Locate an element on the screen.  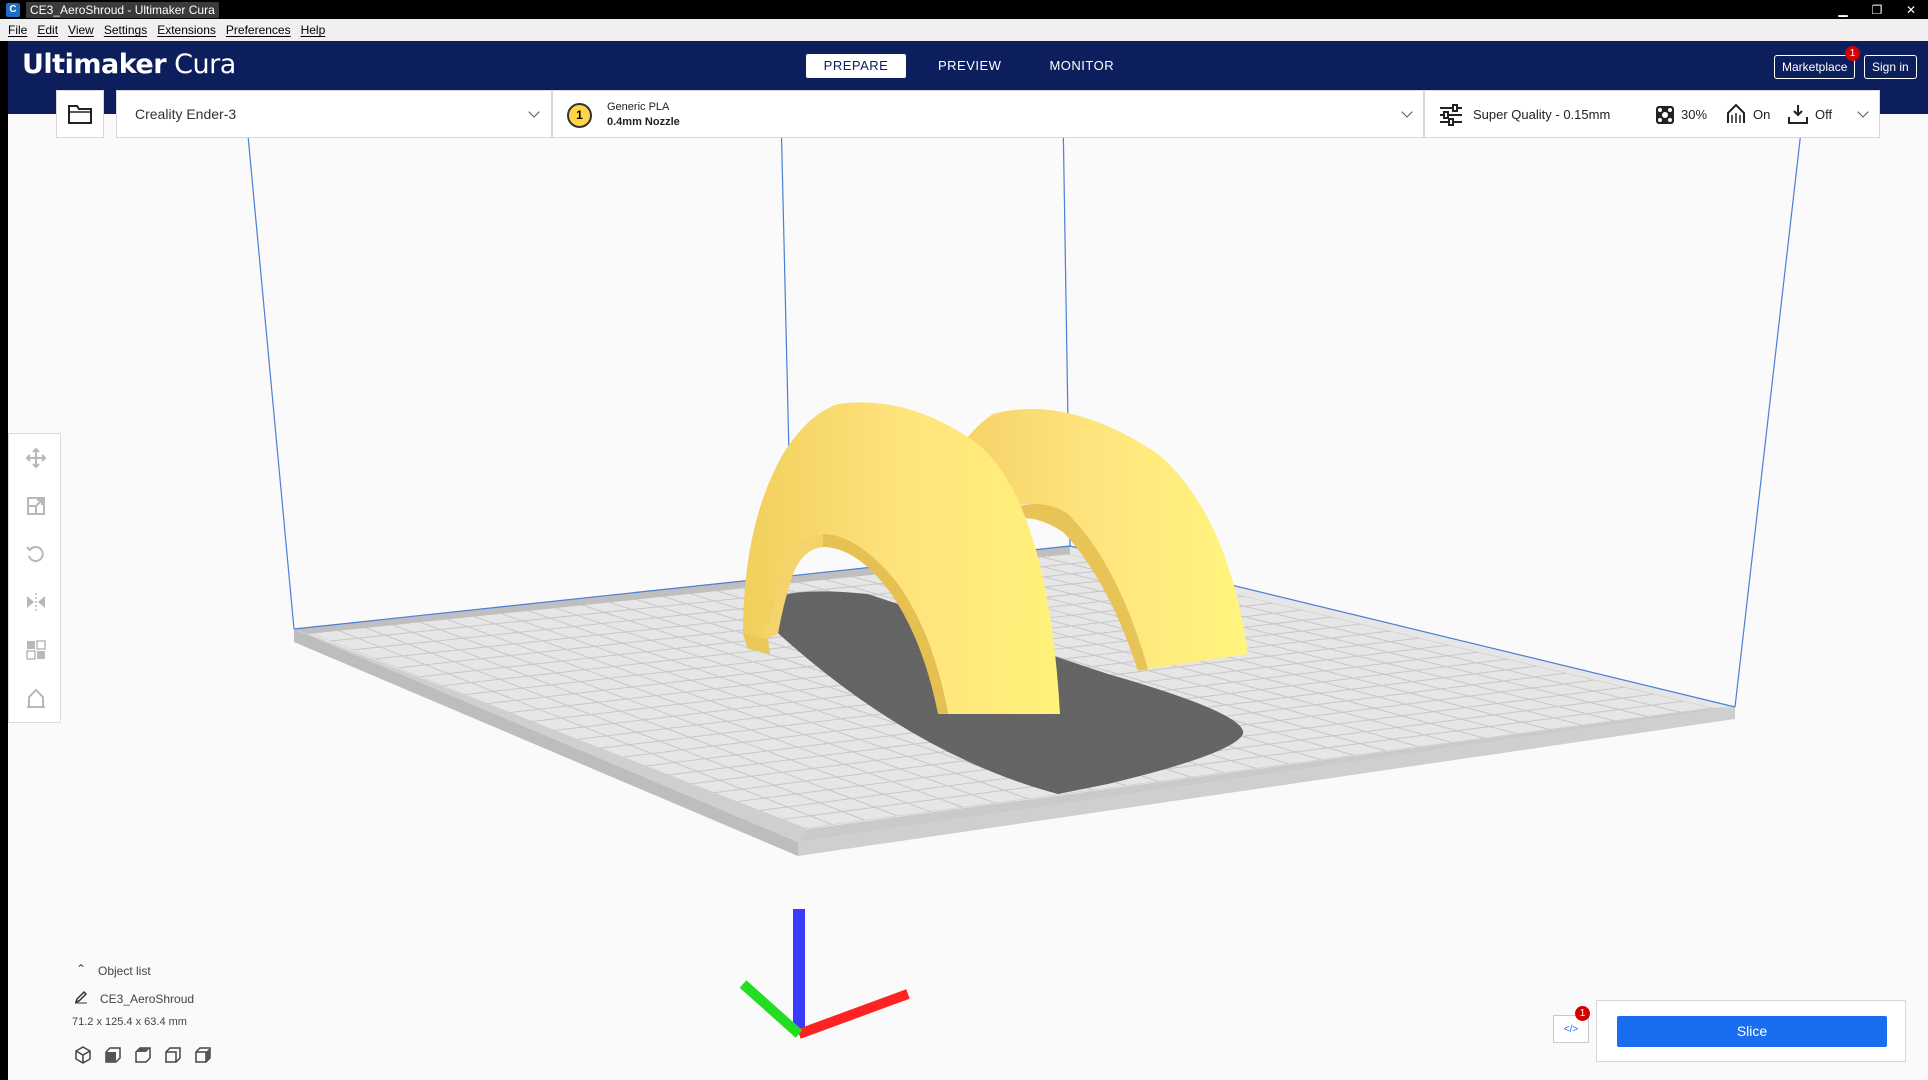
tab-prepare: PREPARE is located at coordinates (856, 66).